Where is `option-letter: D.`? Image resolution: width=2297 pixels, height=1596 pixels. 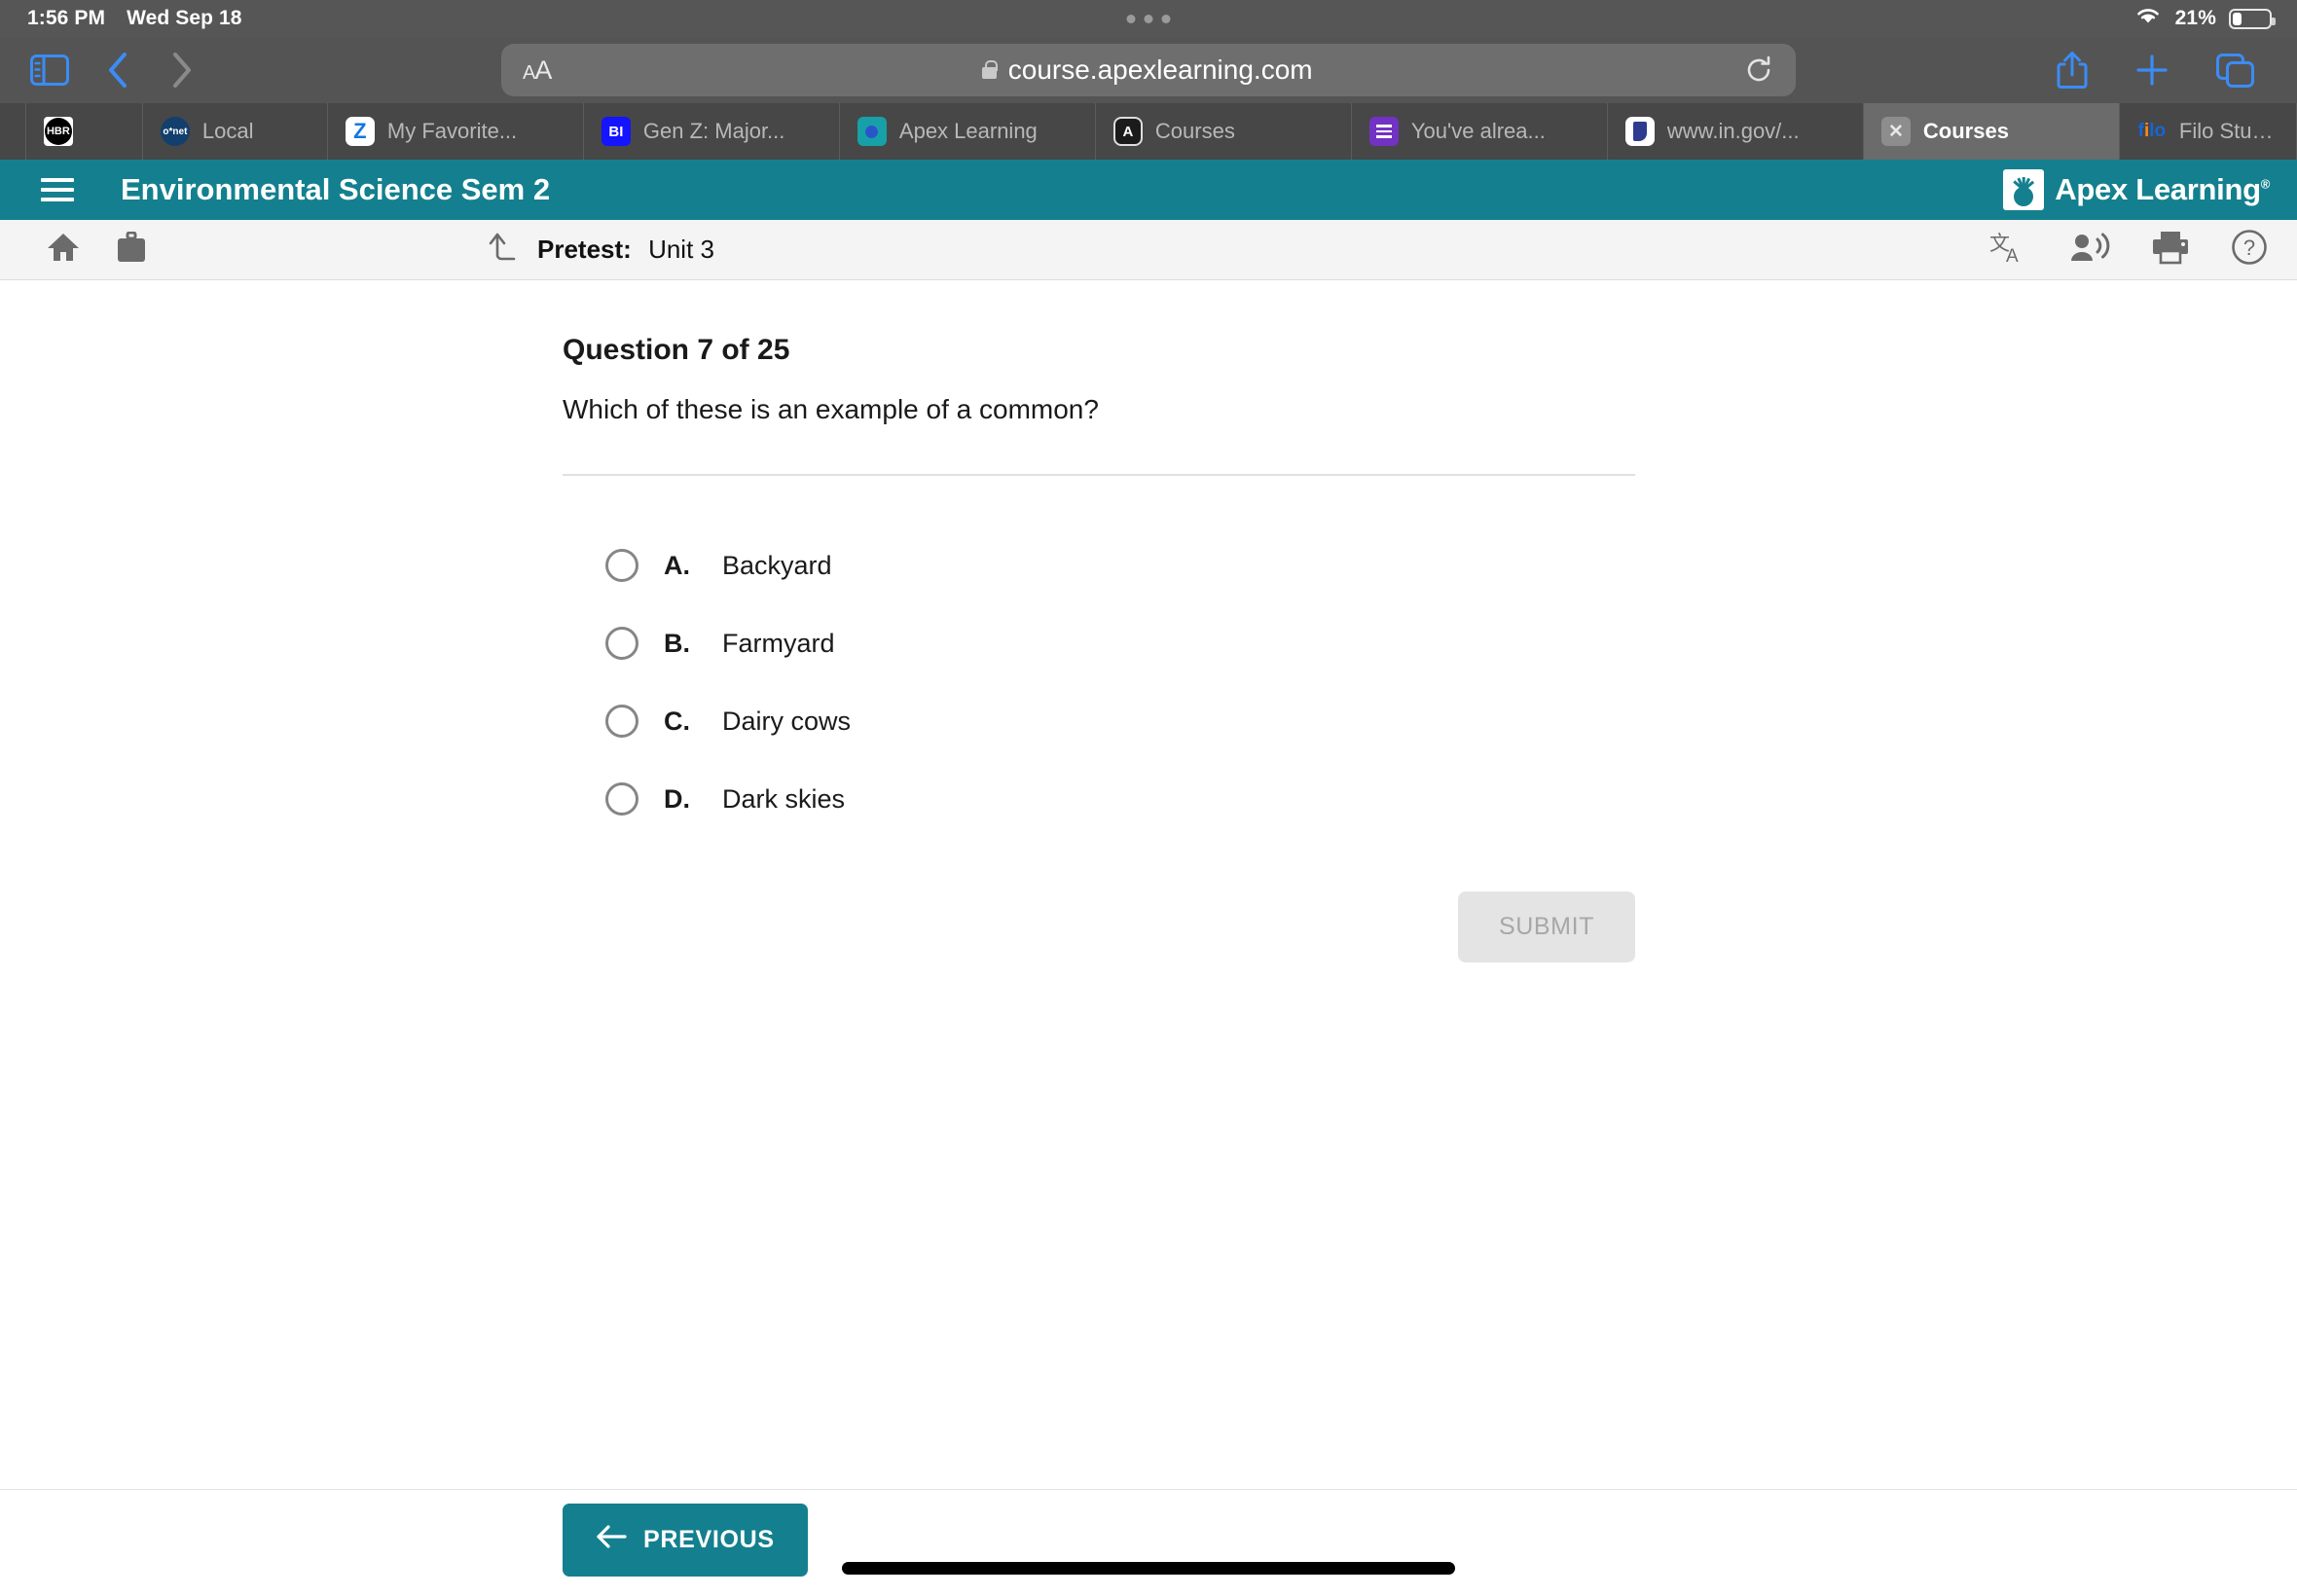 option-letter: D. is located at coordinates (677, 798).